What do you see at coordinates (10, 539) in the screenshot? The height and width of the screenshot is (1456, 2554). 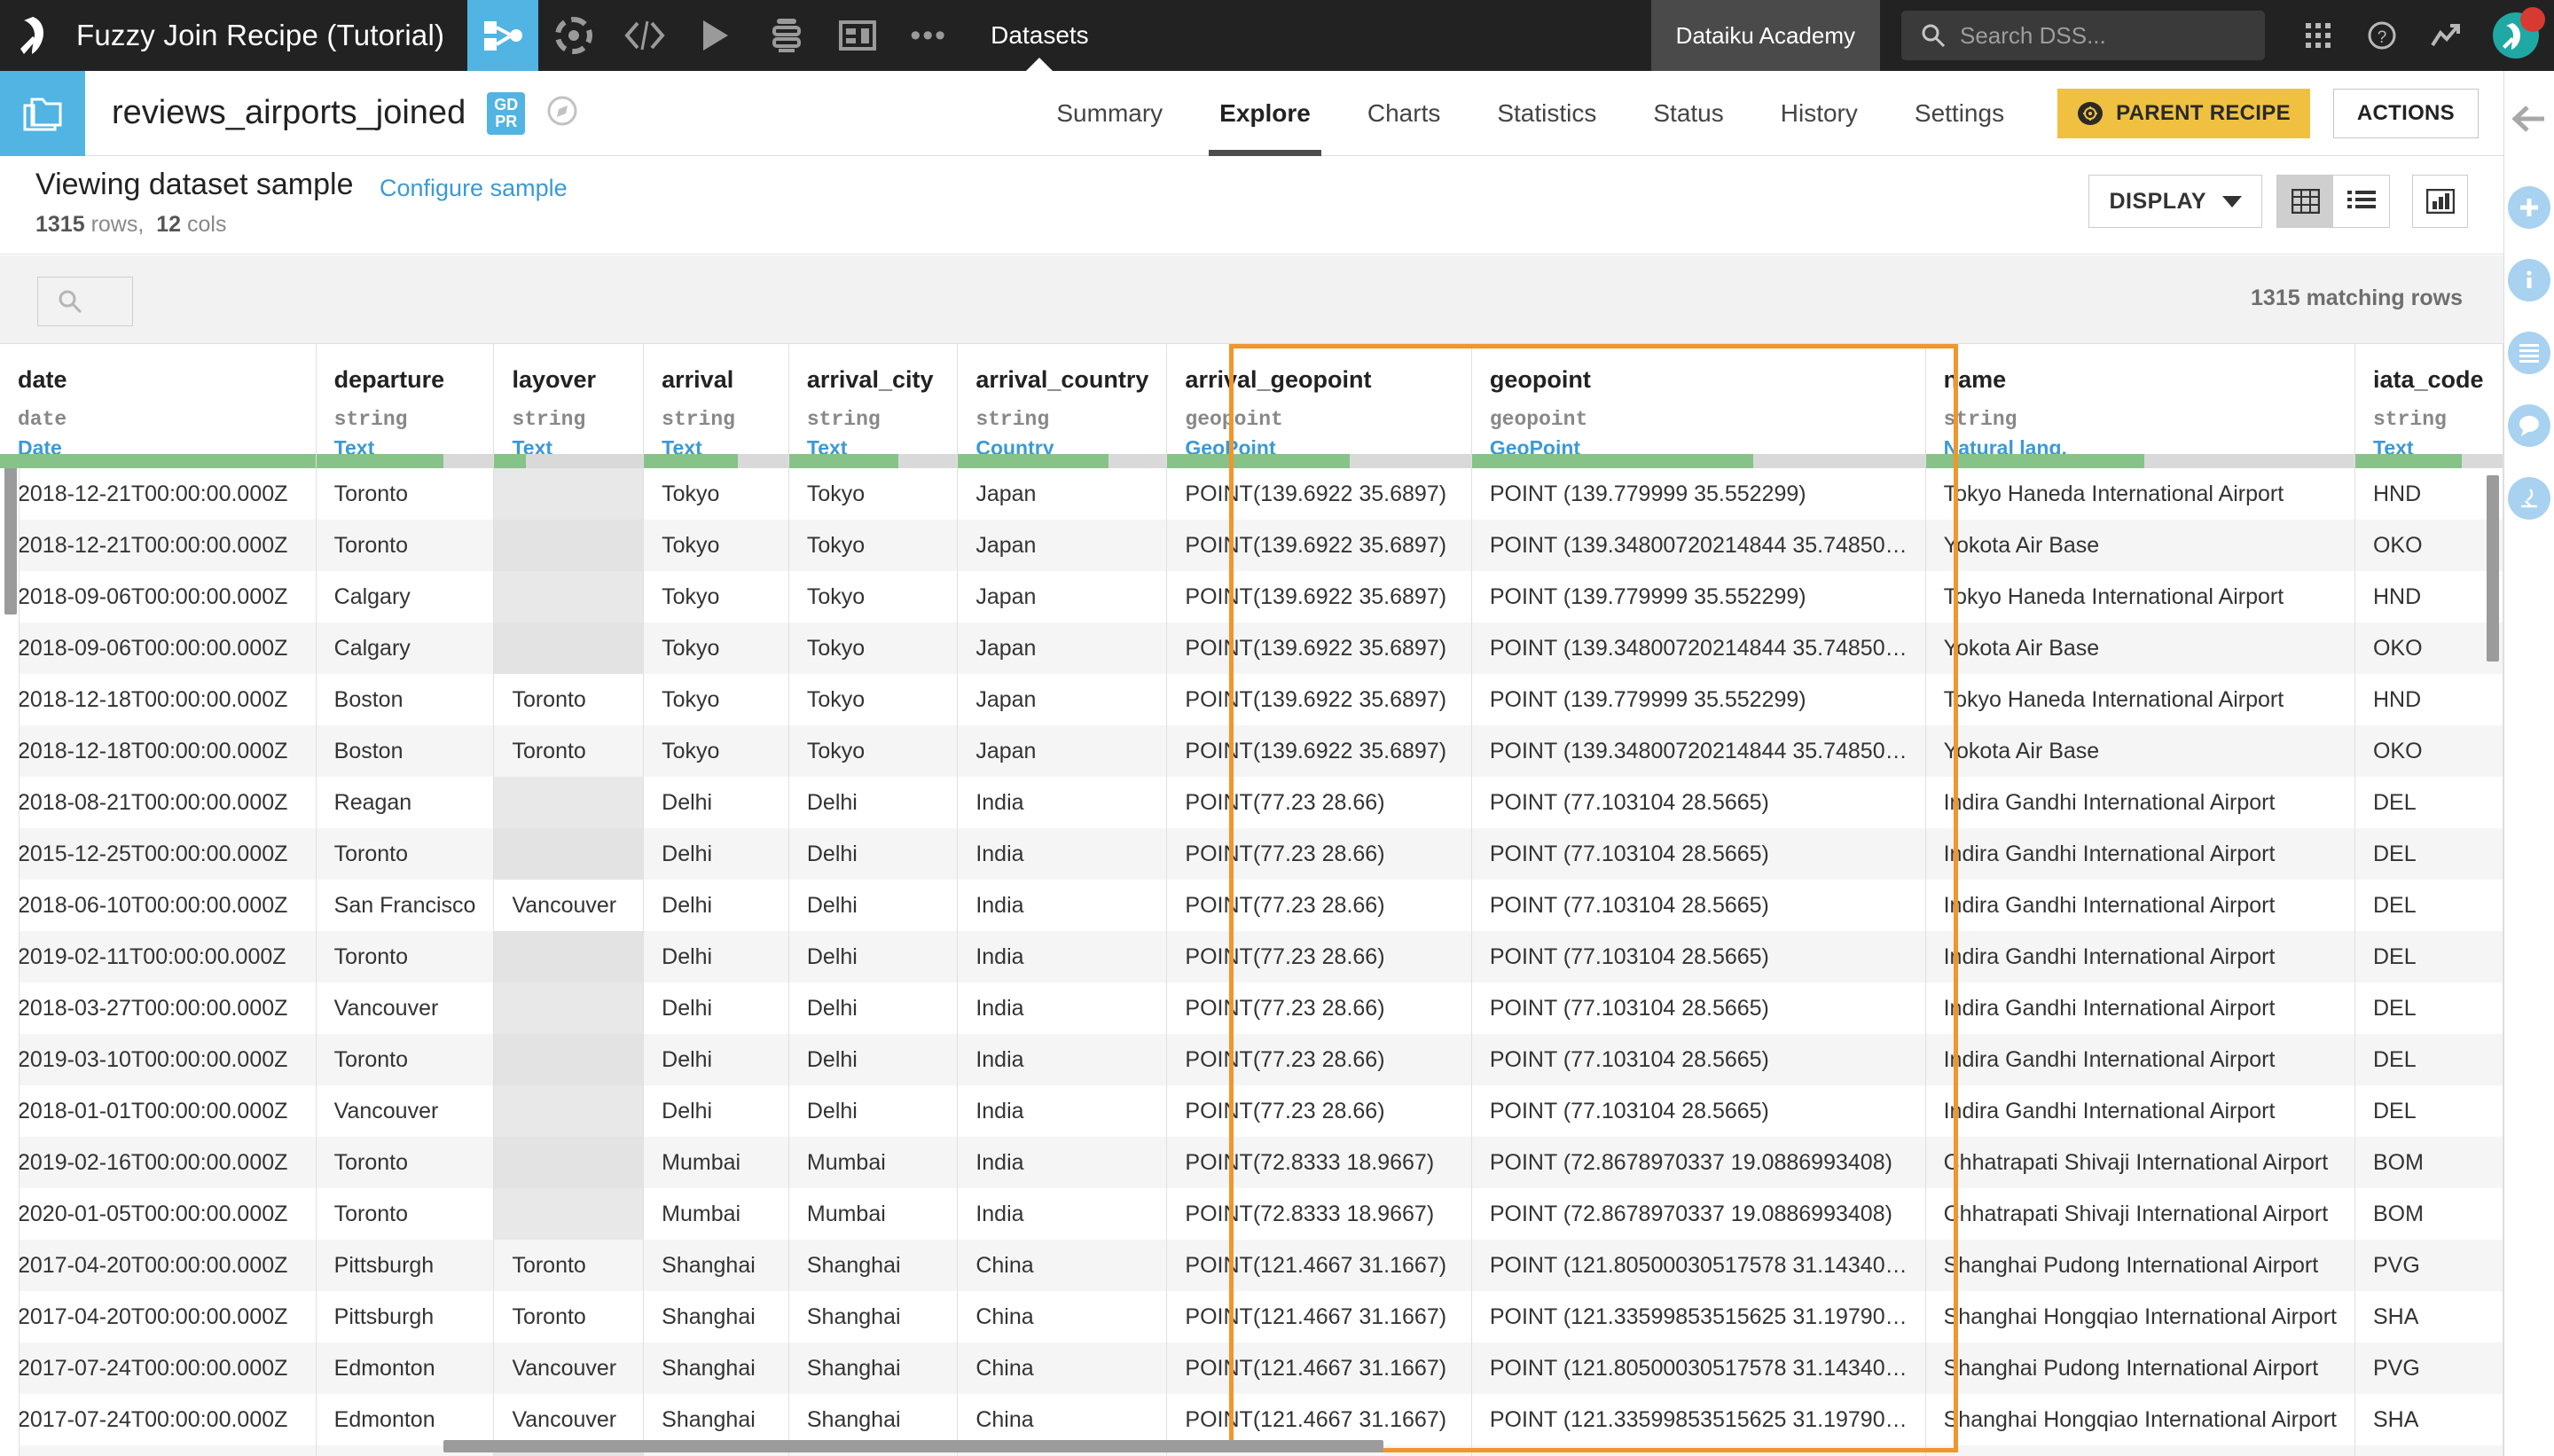 I see `vertical-scrollbar-left` at bounding box center [10, 539].